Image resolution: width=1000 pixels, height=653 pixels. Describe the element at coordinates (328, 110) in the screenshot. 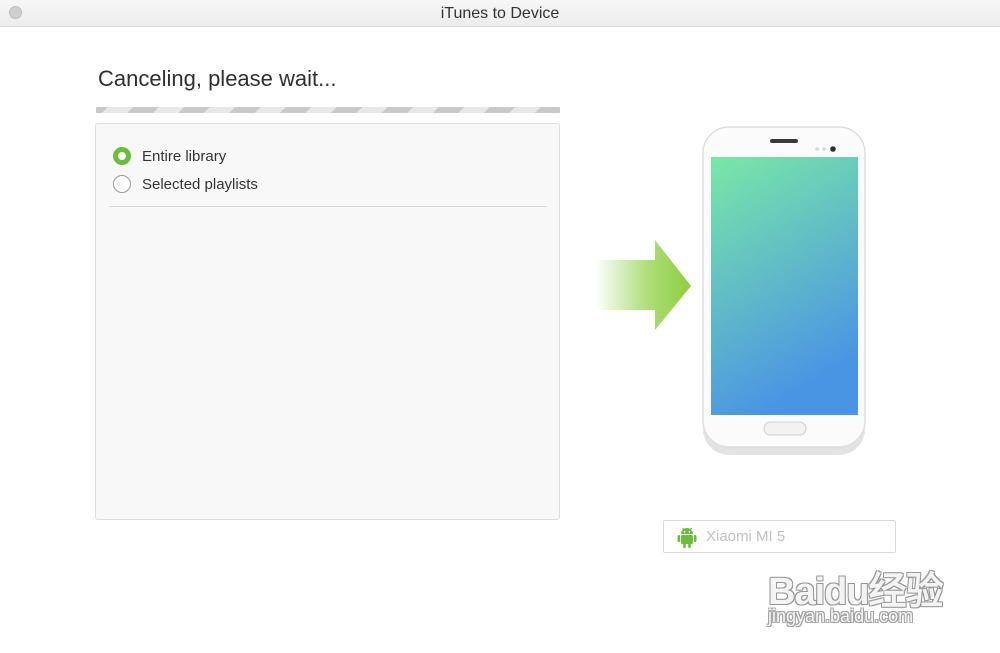

I see `indeterminate-progress-bar` at that location.